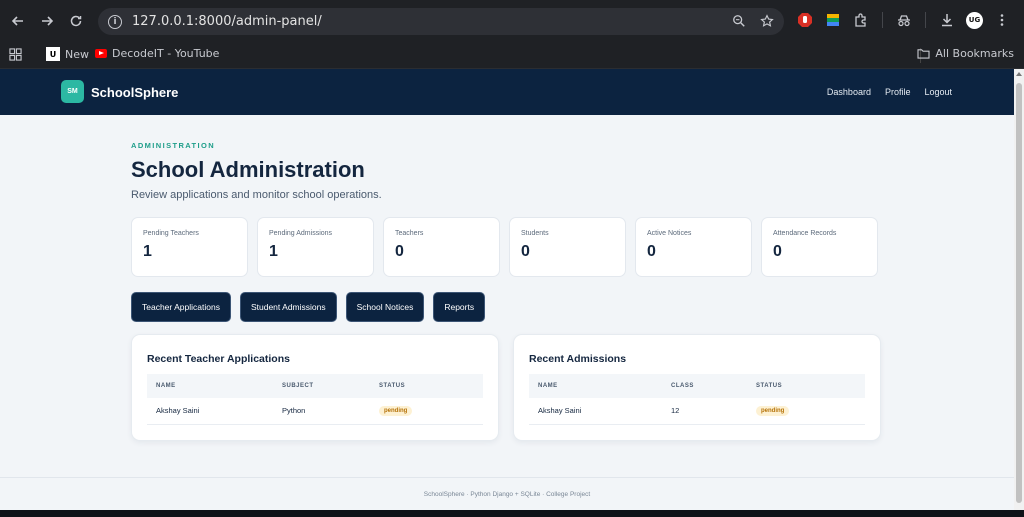 This screenshot has width=1024, height=517. I want to click on arrow-left-icon, so click(17, 21).